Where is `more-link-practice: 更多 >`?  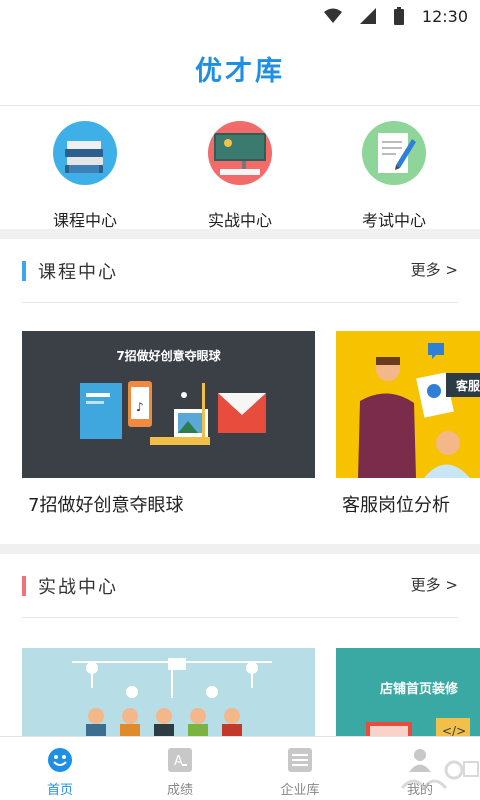 more-link-practice: 更多 > is located at coordinates (434, 584).